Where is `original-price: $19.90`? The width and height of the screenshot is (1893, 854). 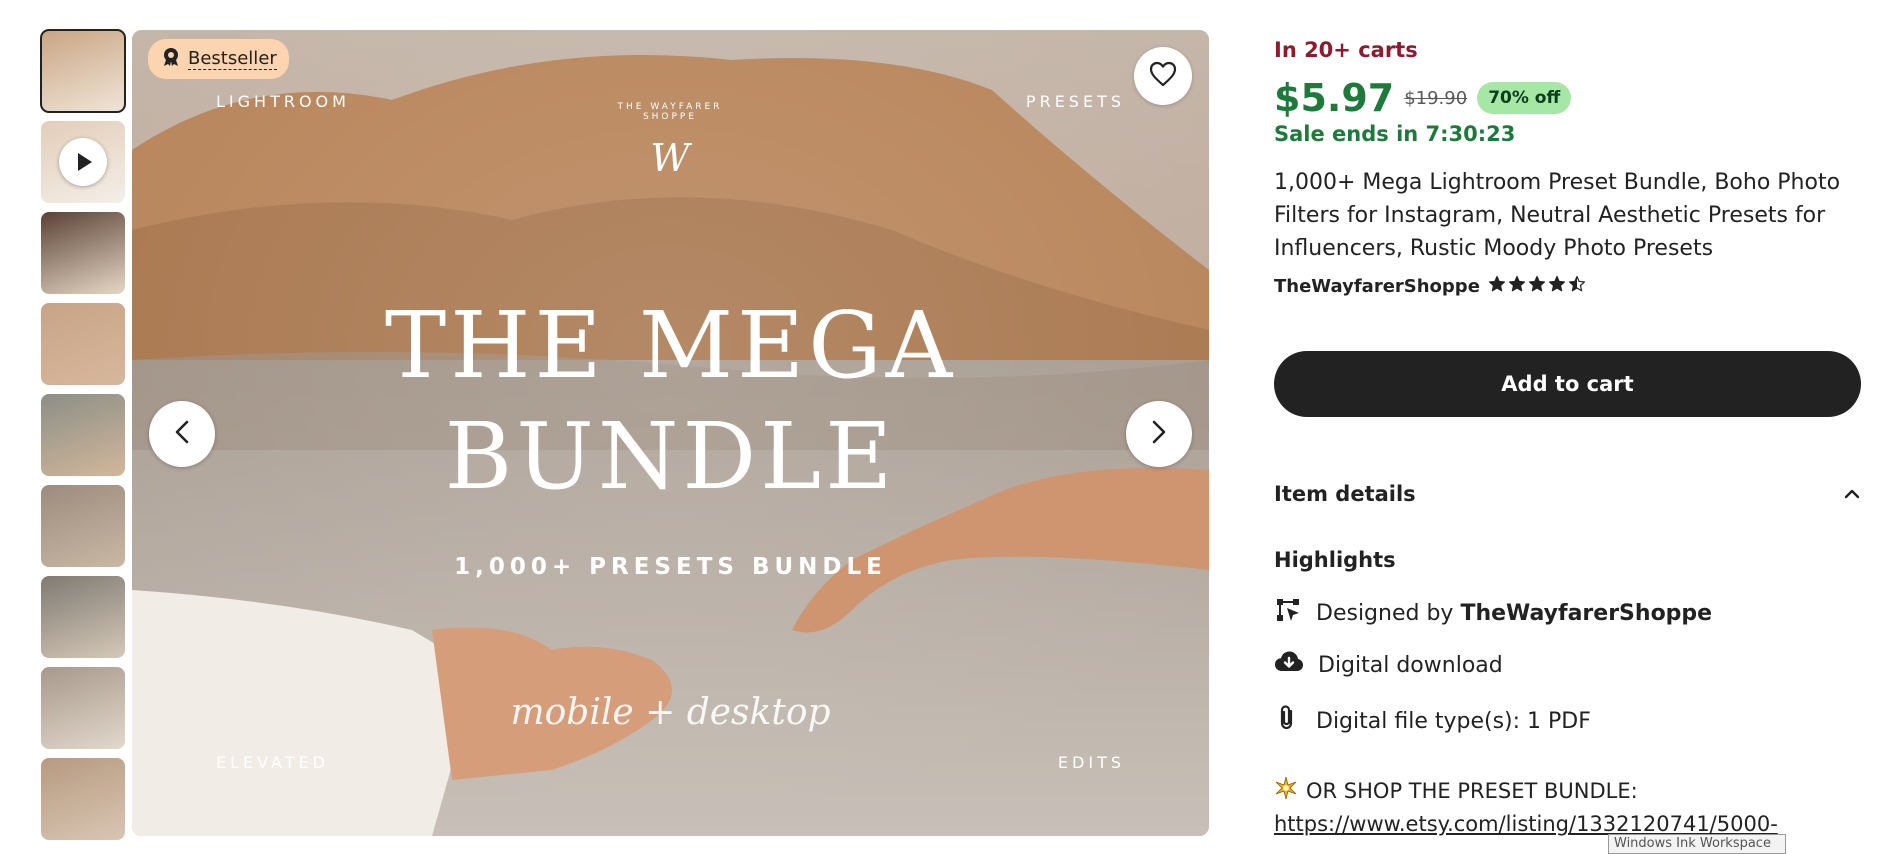 original-price: $19.90 is located at coordinates (1436, 98).